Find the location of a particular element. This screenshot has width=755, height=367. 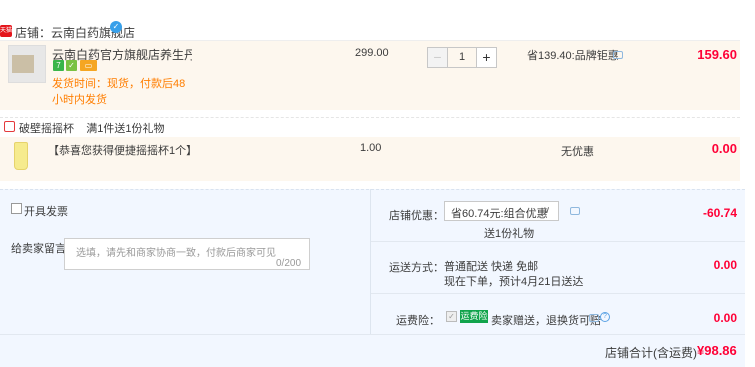

store-discount-amount: -60.74 is located at coordinates (719, 213).